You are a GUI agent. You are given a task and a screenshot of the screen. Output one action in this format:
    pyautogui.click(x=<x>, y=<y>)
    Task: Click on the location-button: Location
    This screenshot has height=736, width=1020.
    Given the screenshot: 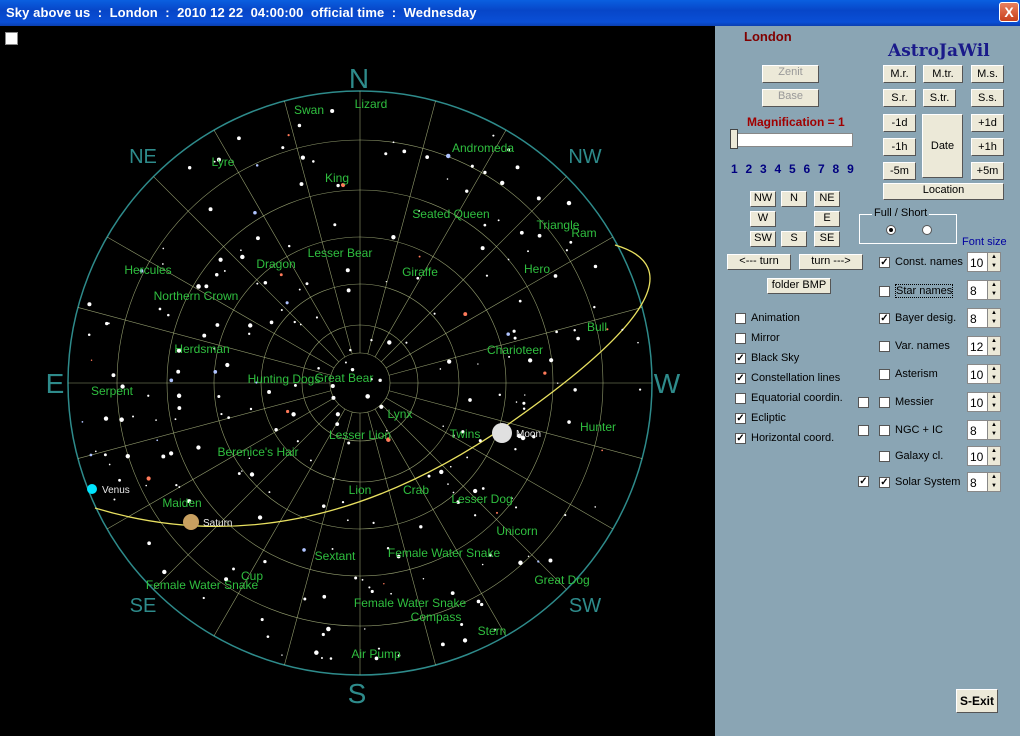 What is the action you would take?
    pyautogui.click(x=943, y=191)
    